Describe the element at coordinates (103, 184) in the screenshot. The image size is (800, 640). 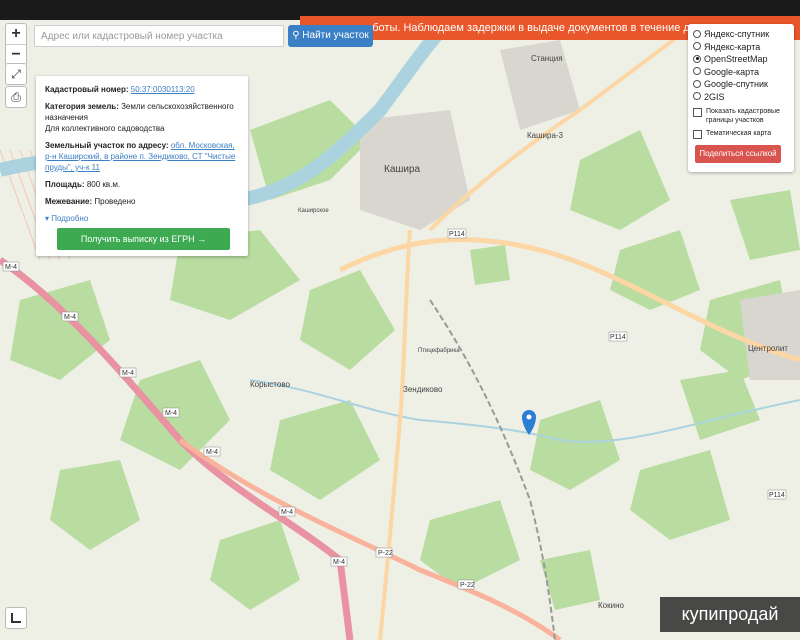
I see `area-value: 800 кв.м.` at that location.